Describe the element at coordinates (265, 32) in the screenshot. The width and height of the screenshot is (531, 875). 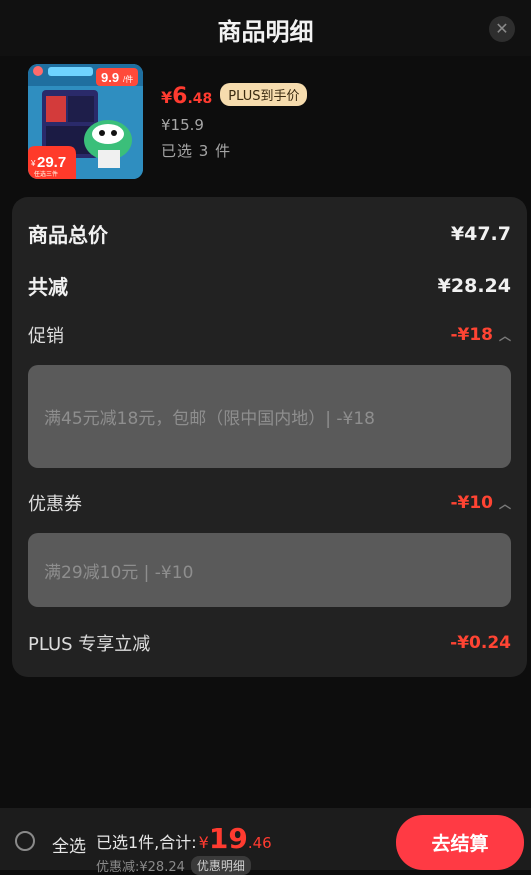
I see `page-title: 商品明细` at that location.